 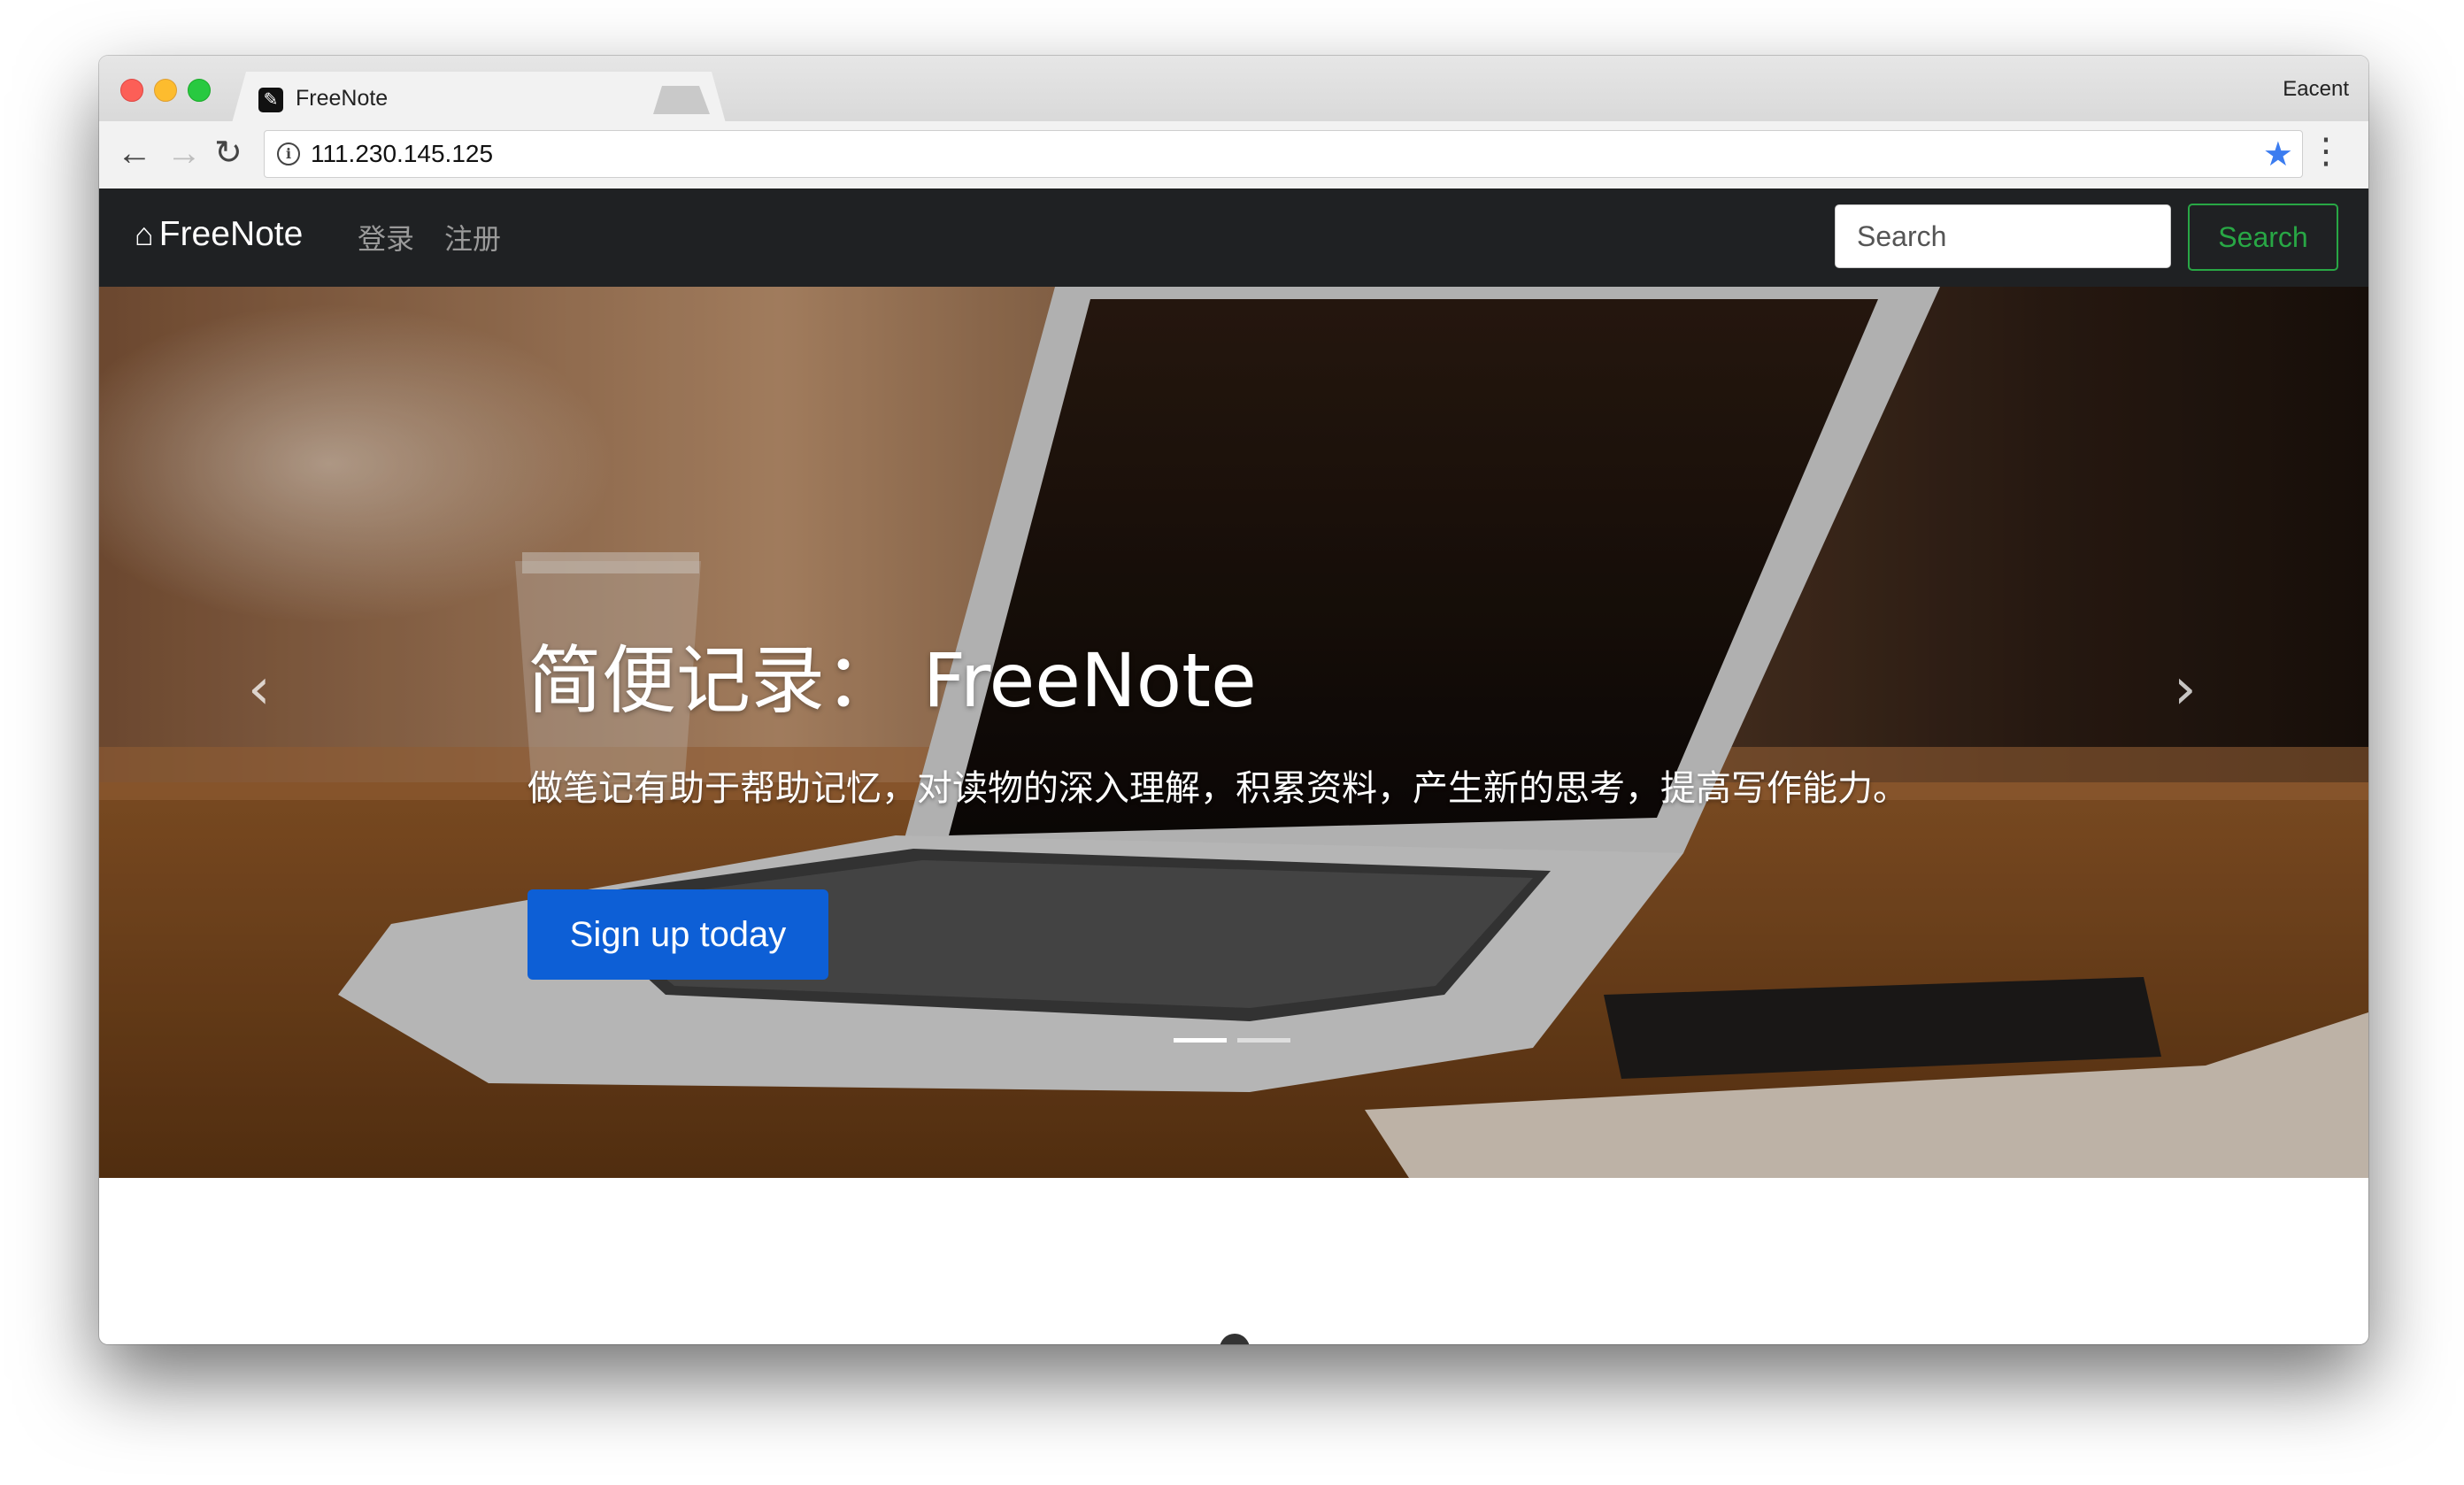 What do you see at coordinates (2278, 155) in the screenshot?
I see `bookmark-star-icon: ★` at bounding box center [2278, 155].